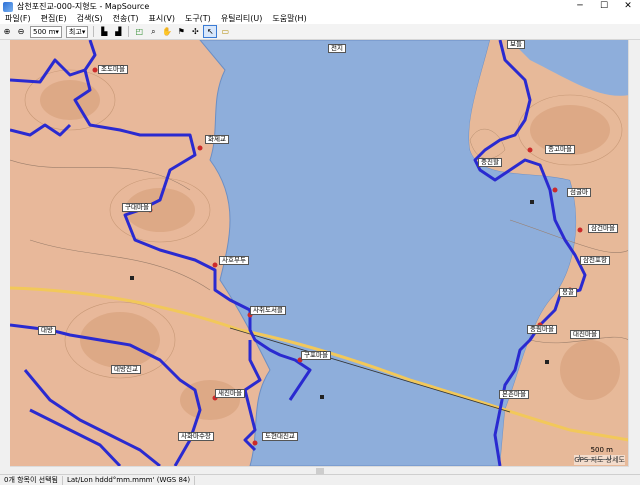 This screenshot has height=485, width=640. What do you see at coordinates (129, 480) in the screenshot?
I see `coordinate-format: Lat/Lon hddd°mm.mmm' (WGS 84)` at bounding box center [129, 480].